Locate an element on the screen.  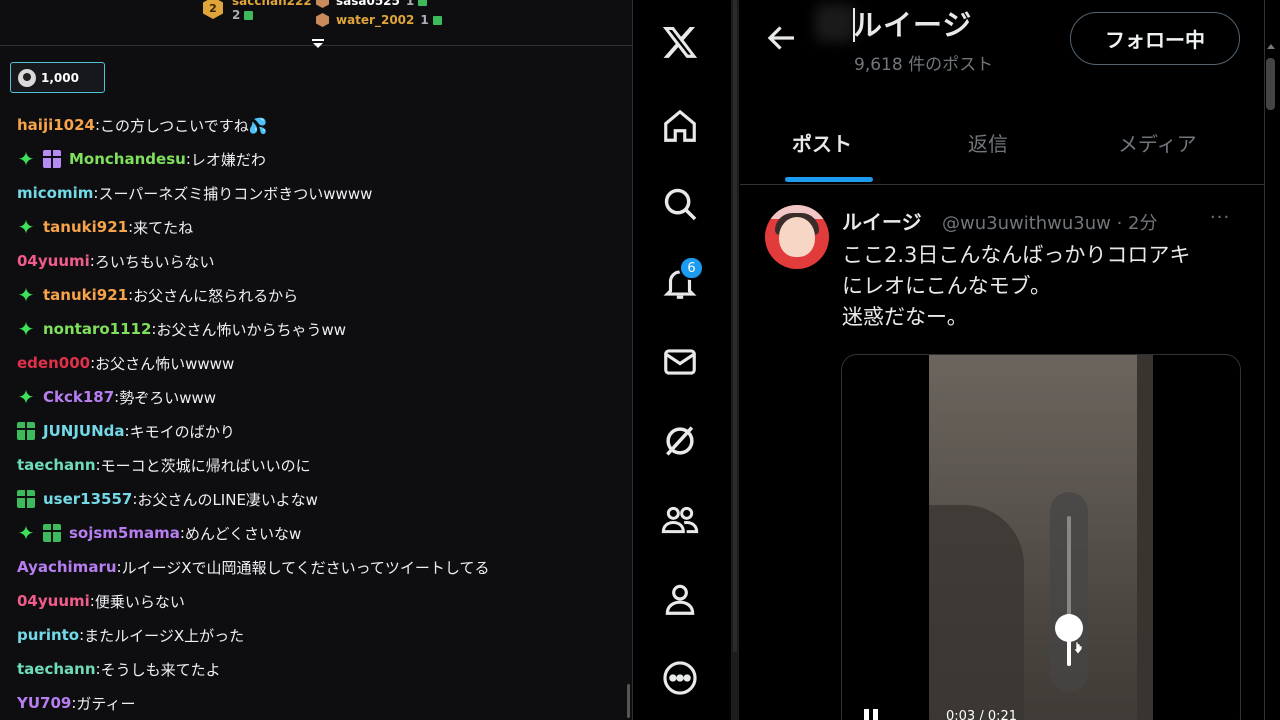
chat-username: eden000 is located at coordinates (53, 363).